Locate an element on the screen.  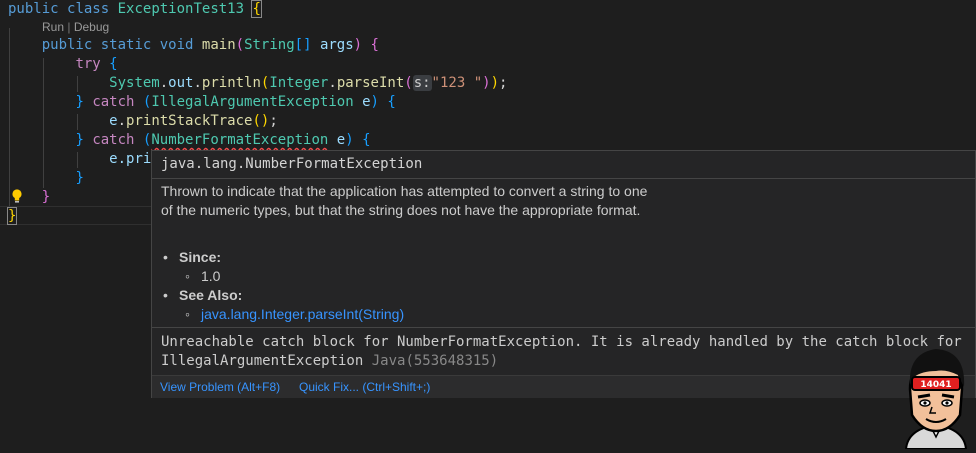
code-line-1: public class ExceptionTest13 { is located at coordinates (135, 9).